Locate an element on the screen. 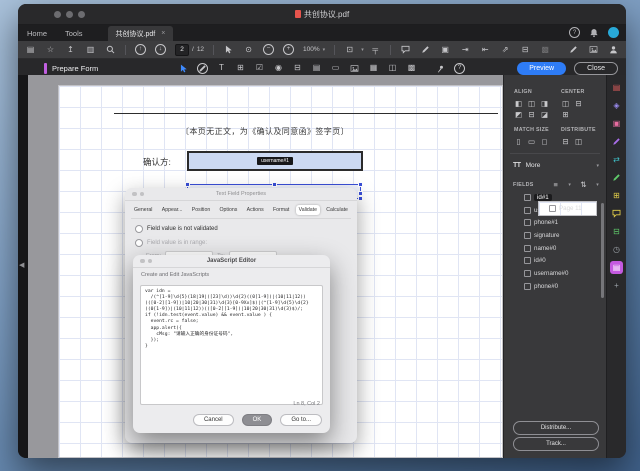  comment-icon is located at coordinates (405, 49).